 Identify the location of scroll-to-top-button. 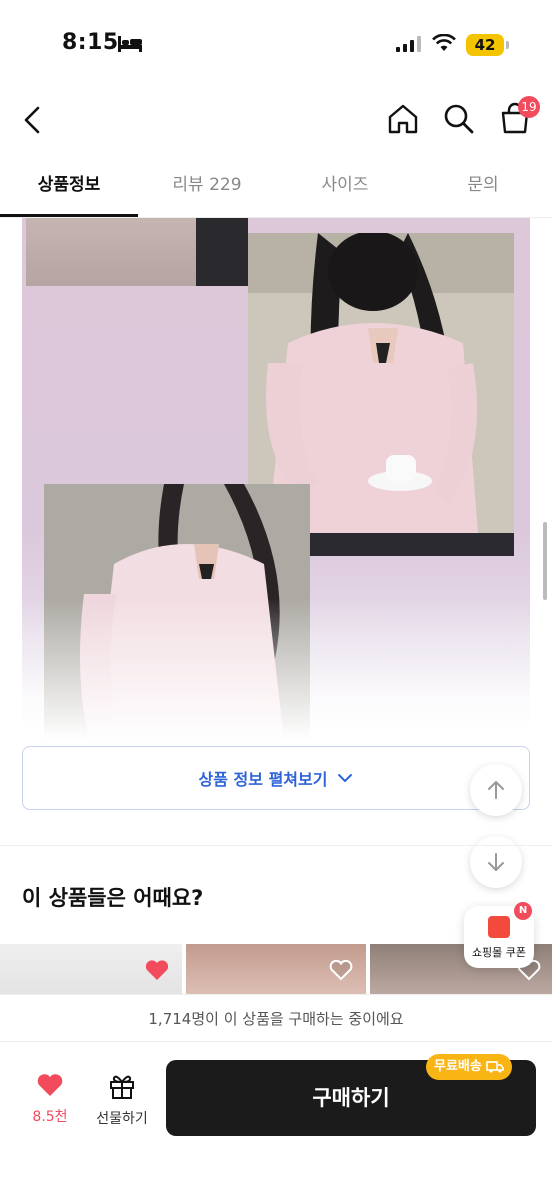
(496, 790).